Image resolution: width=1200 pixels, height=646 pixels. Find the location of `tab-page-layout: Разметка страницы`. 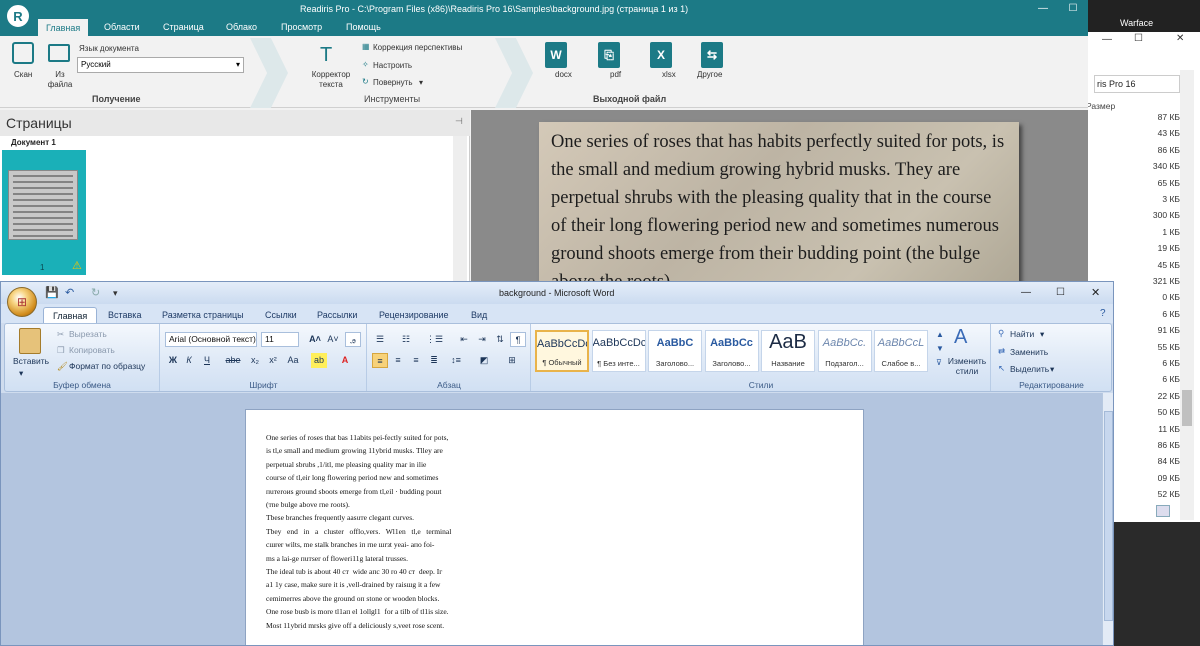

tab-page-layout: Разметка страницы is located at coordinates (203, 315).